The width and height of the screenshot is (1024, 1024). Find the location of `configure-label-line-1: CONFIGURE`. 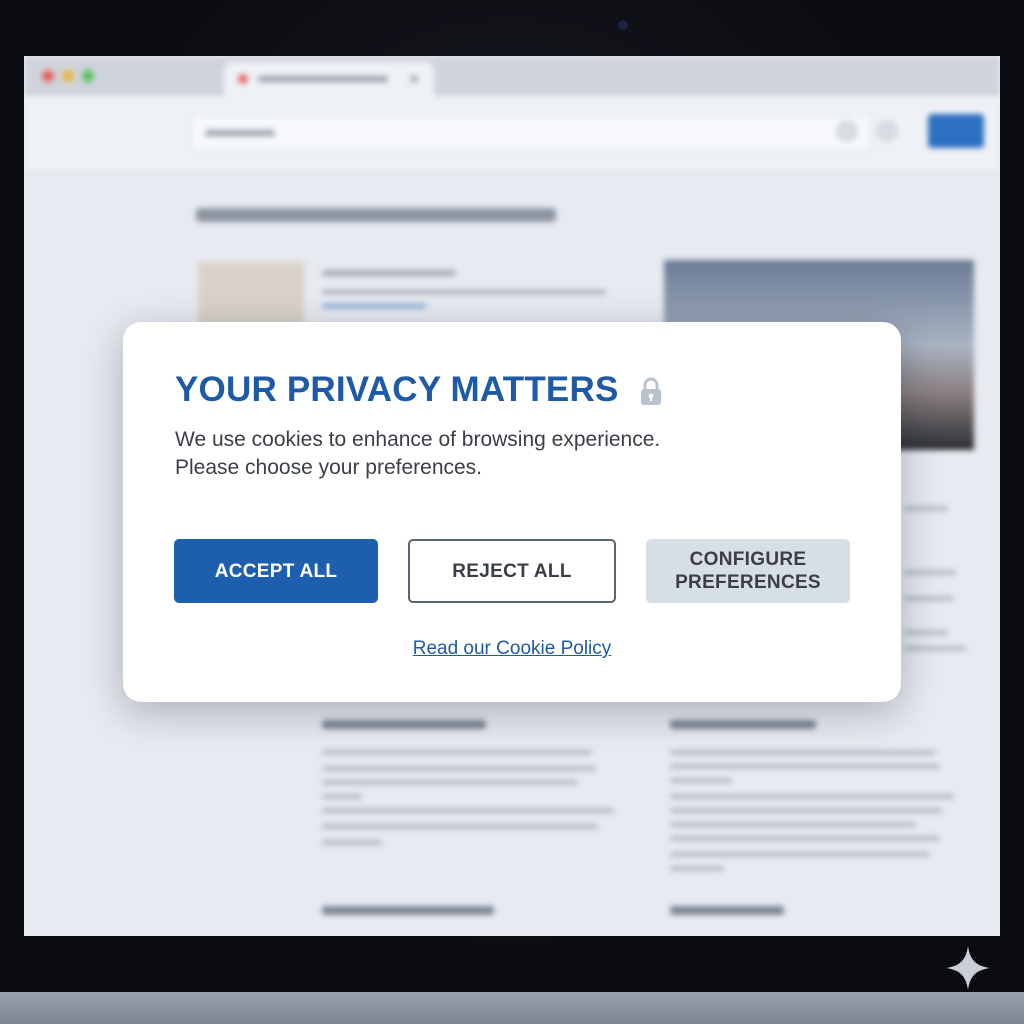

configure-label-line-1: CONFIGURE is located at coordinates (748, 559).